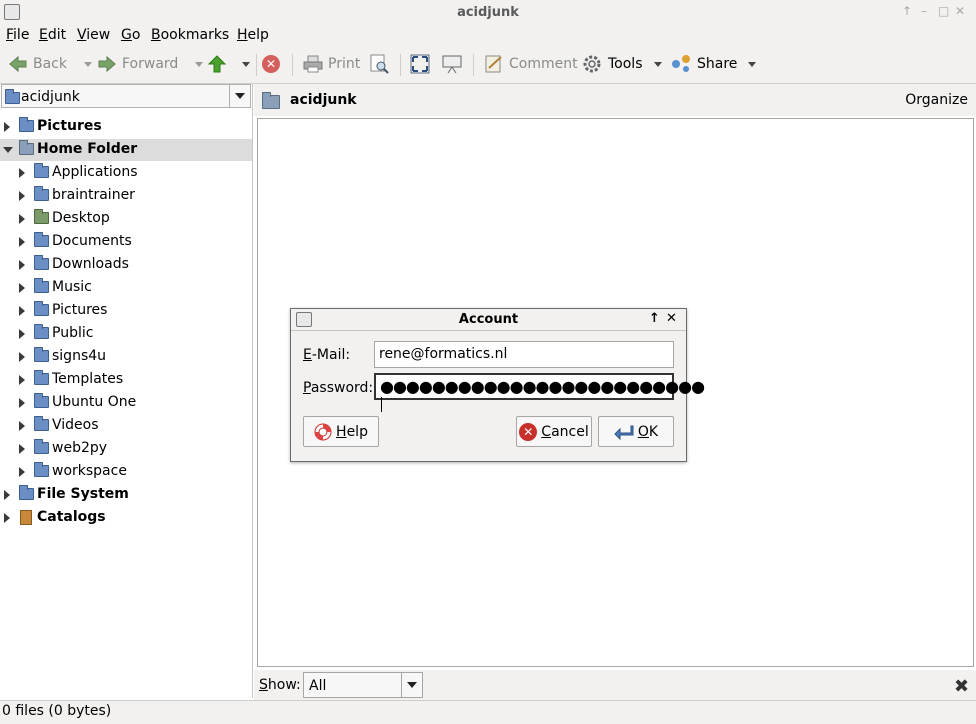 This screenshot has width=976, height=724. What do you see at coordinates (554, 431) in the screenshot?
I see `cancel-button: ✕ Cancel` at bounding box center [554, 431].